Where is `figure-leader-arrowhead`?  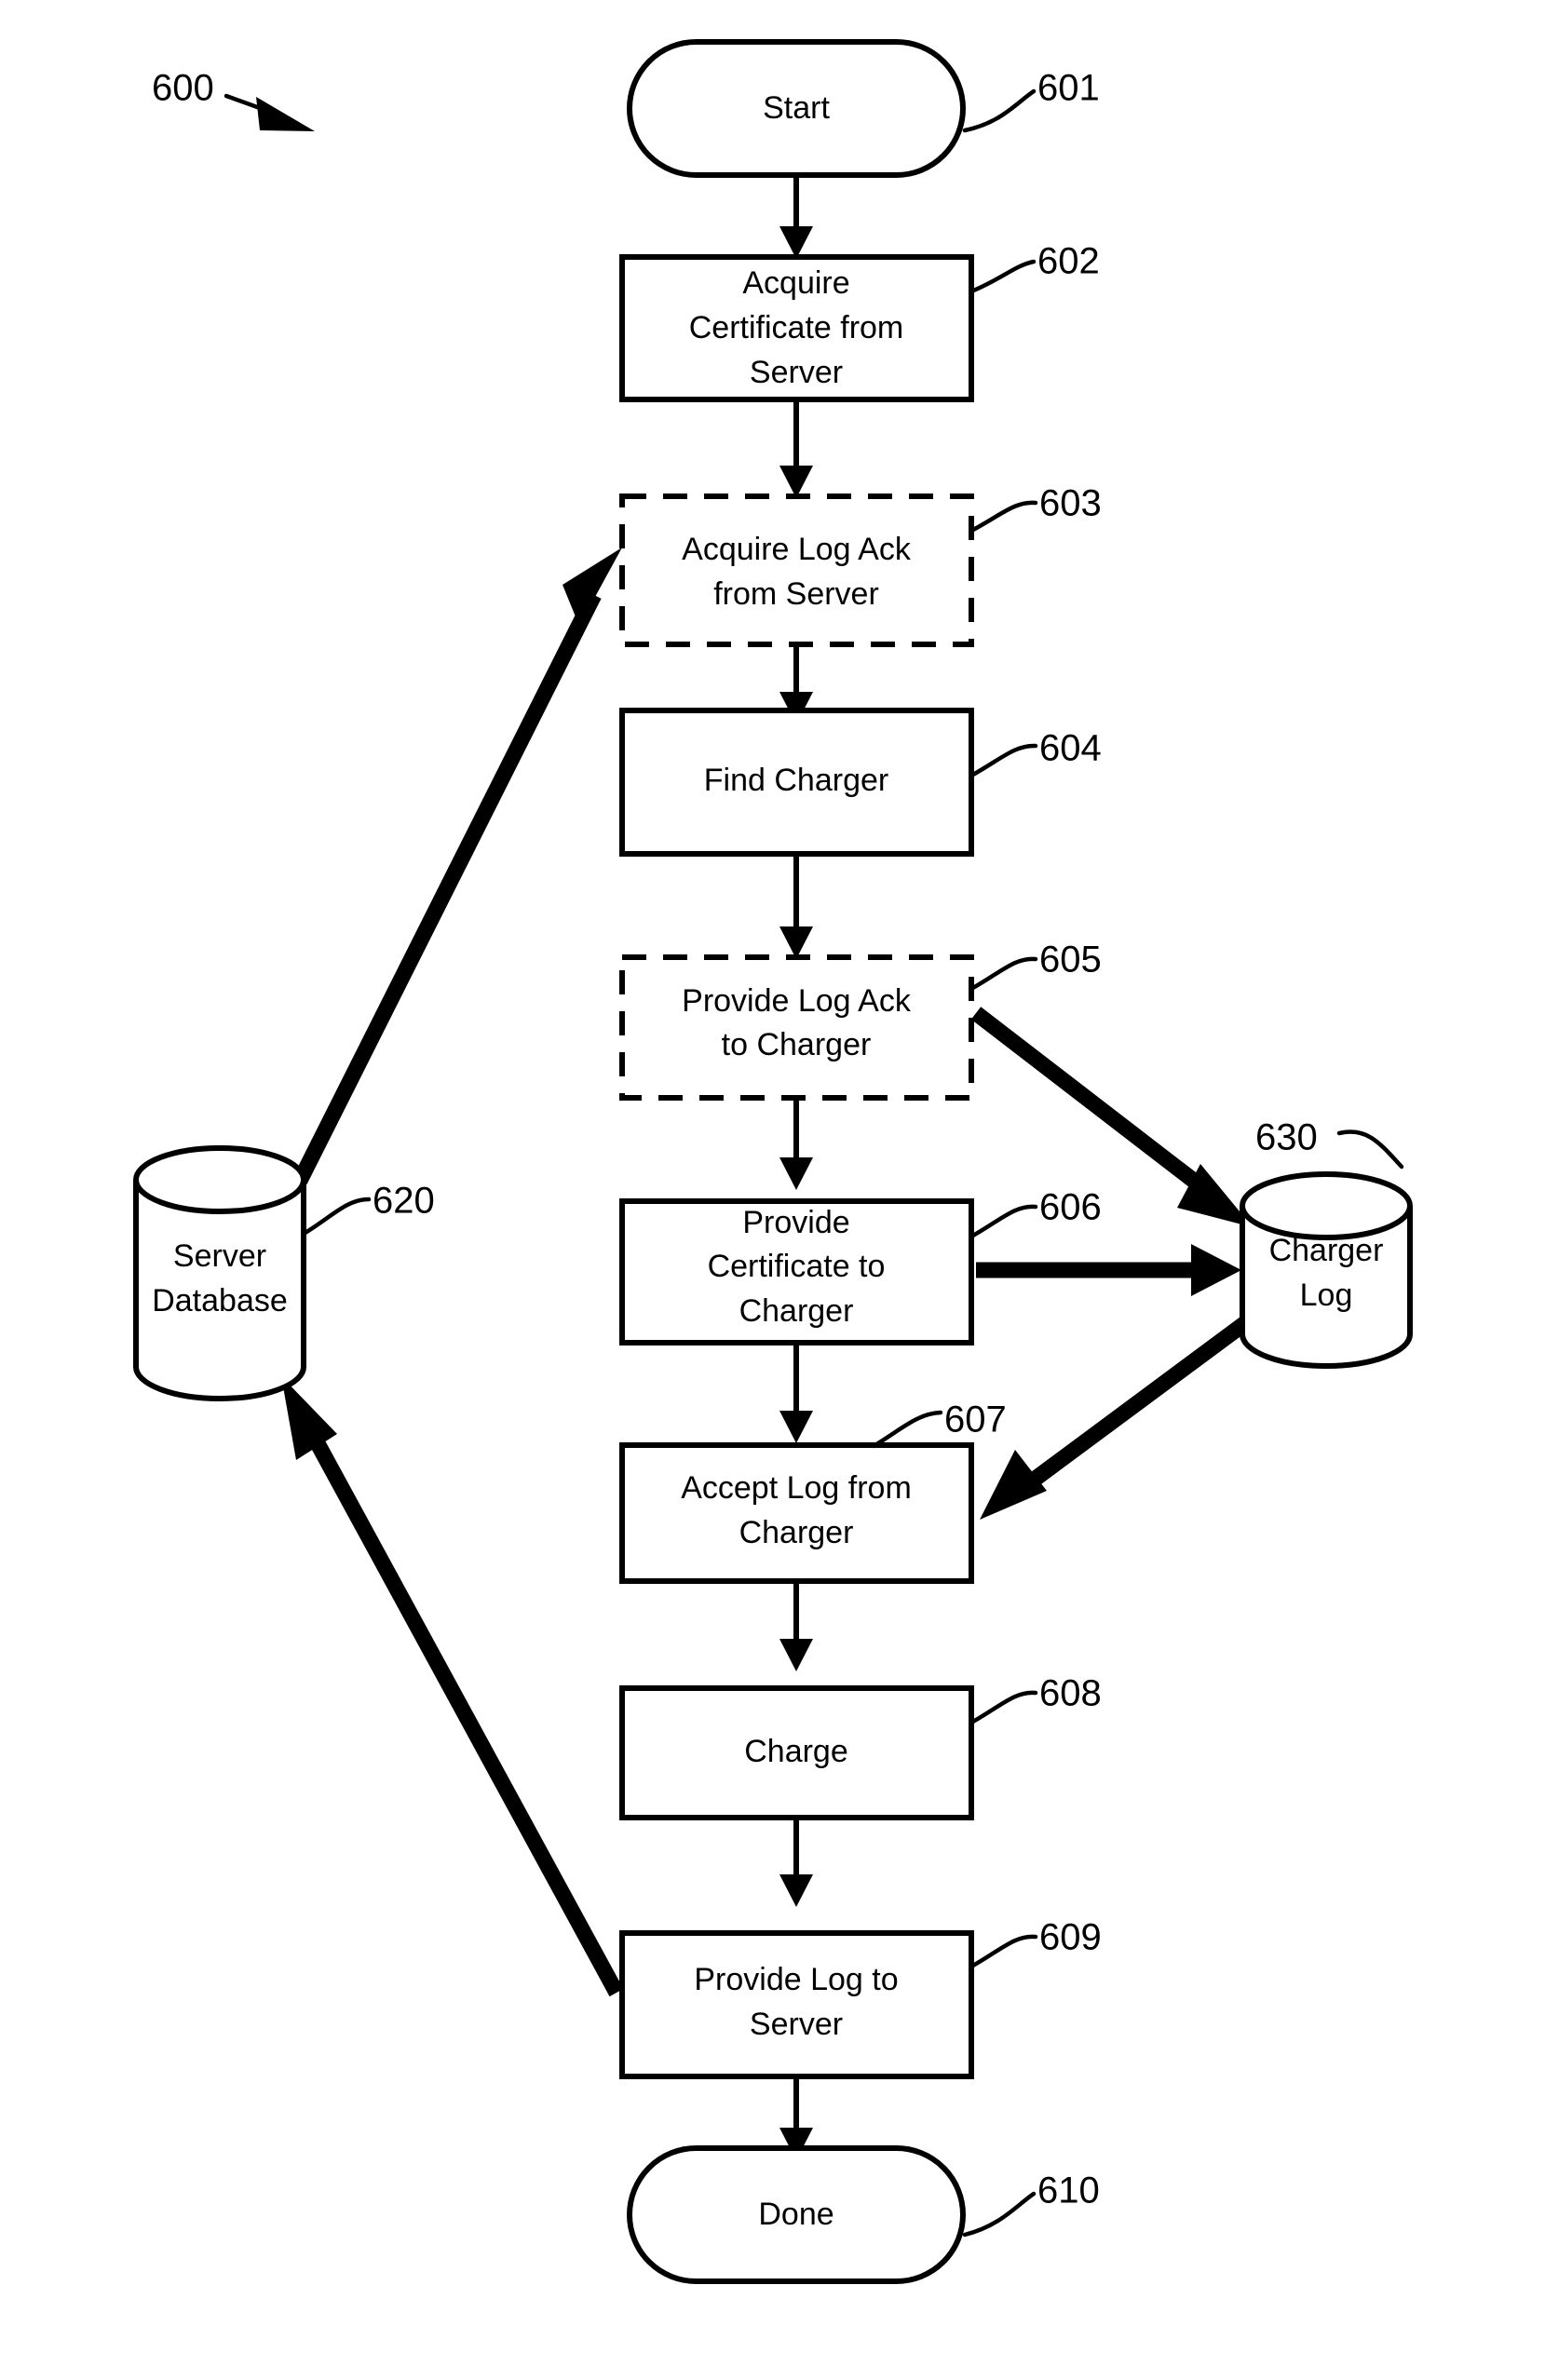 figure-leader-arrowhead is located at coordinates (285, 114).